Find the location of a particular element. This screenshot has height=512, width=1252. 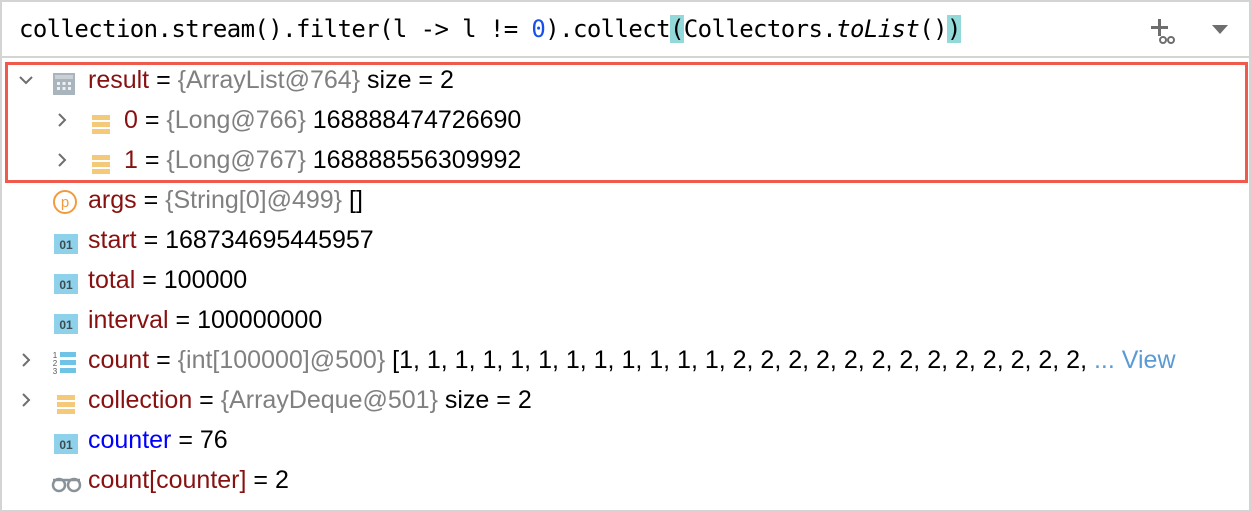

variable-row-item-0: 0 = {Long@766} 168888474726690 is located at coordinates (625, 120).